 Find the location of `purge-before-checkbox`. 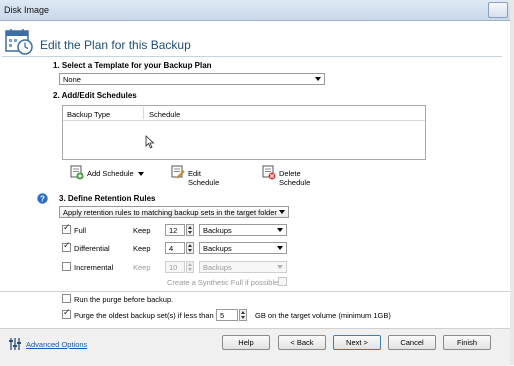

purge-before-checkbox is located at coordinates (66, 298).